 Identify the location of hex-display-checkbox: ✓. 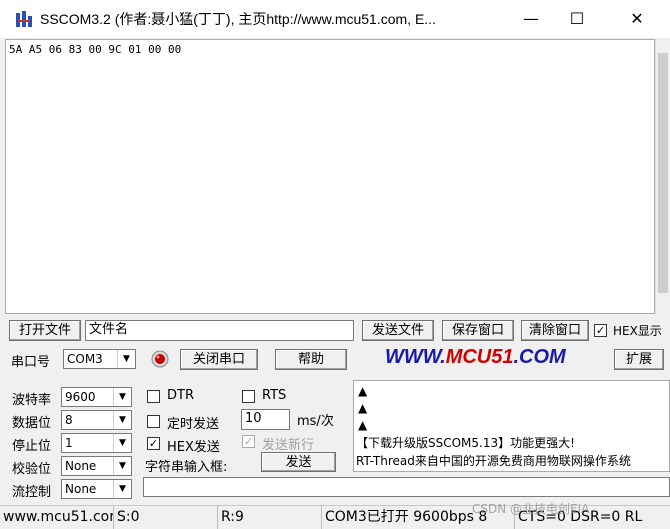
(600, 330).